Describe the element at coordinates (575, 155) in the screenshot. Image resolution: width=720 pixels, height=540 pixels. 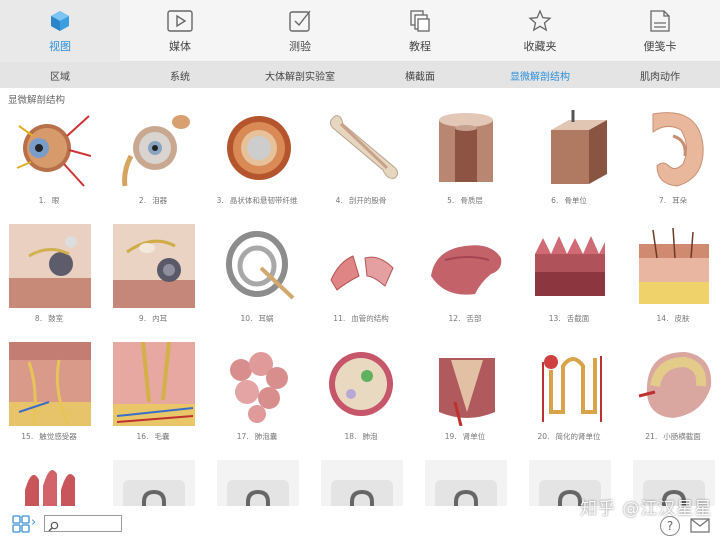
I see `model-tile: 6. 骨单位` at that location.